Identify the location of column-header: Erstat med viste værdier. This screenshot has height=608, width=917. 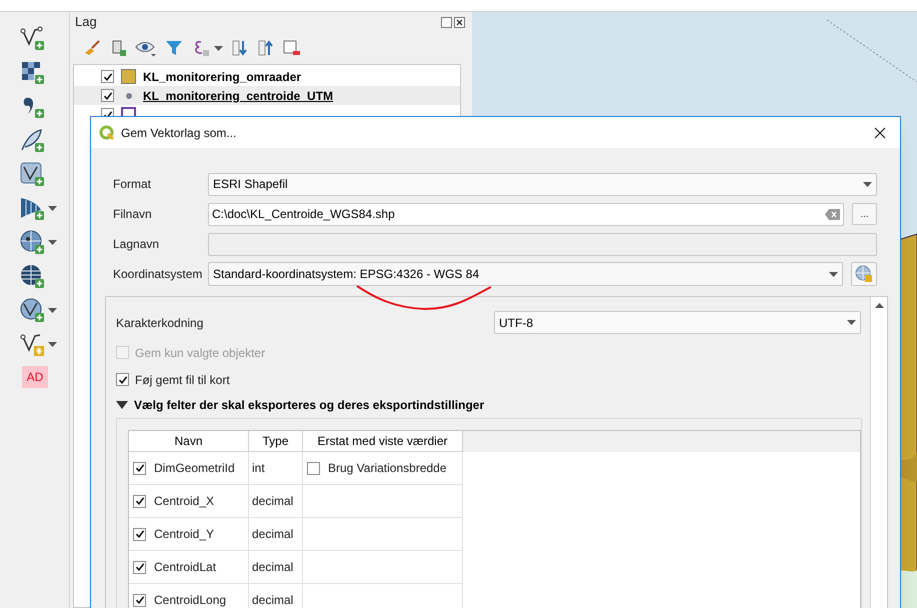
(383, 441).